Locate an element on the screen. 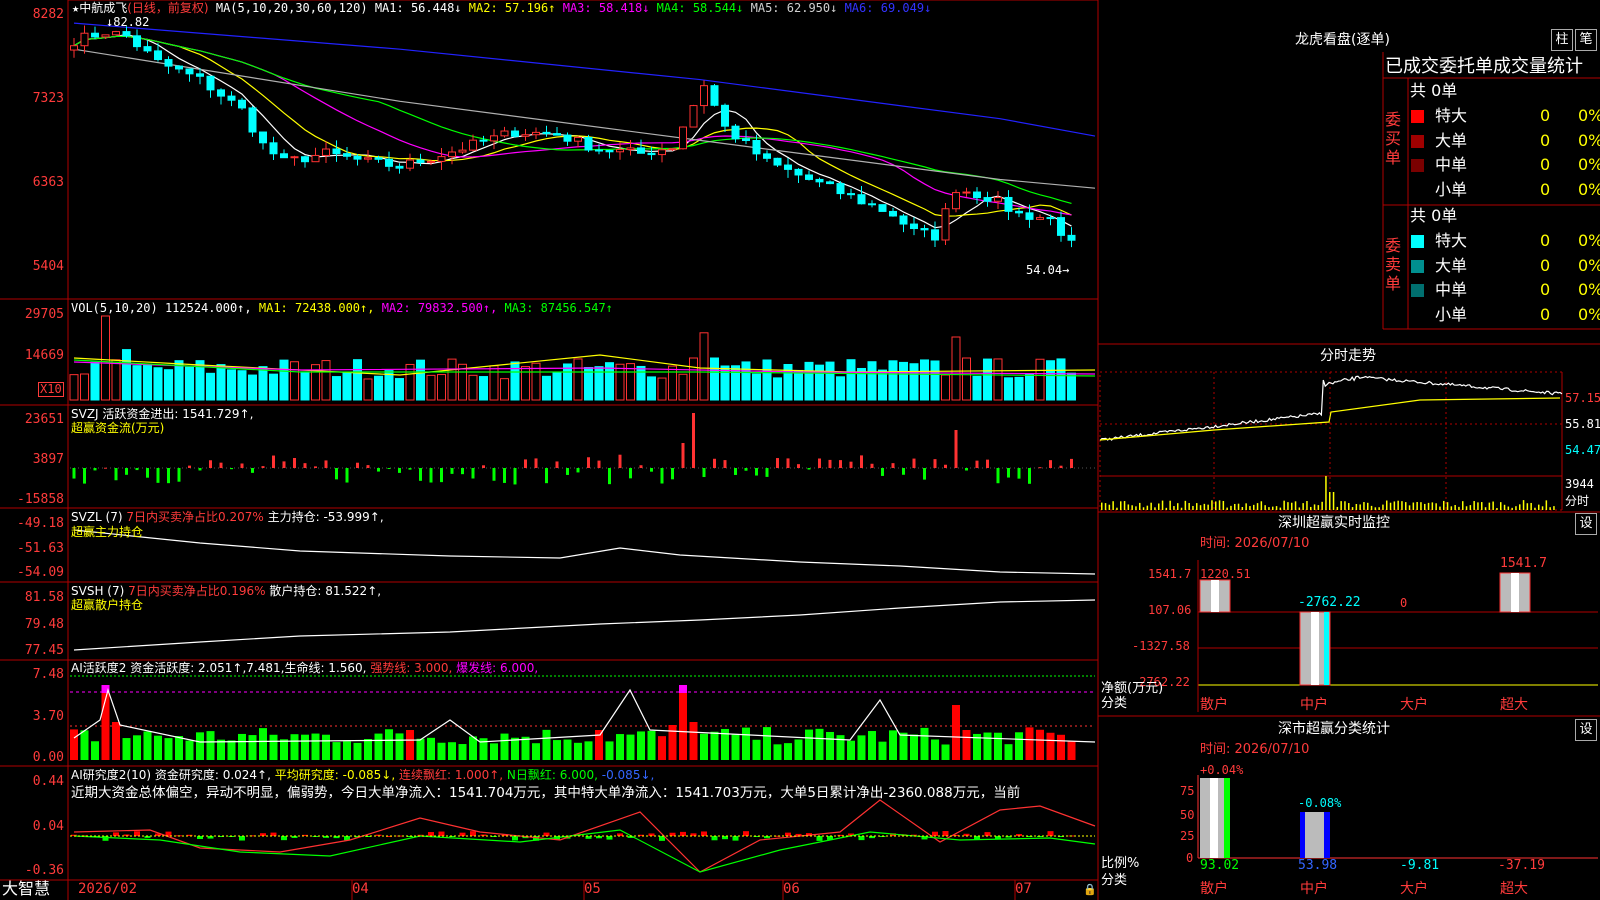  lock-icon: 🔒 is located at coordinates (1090, 889).